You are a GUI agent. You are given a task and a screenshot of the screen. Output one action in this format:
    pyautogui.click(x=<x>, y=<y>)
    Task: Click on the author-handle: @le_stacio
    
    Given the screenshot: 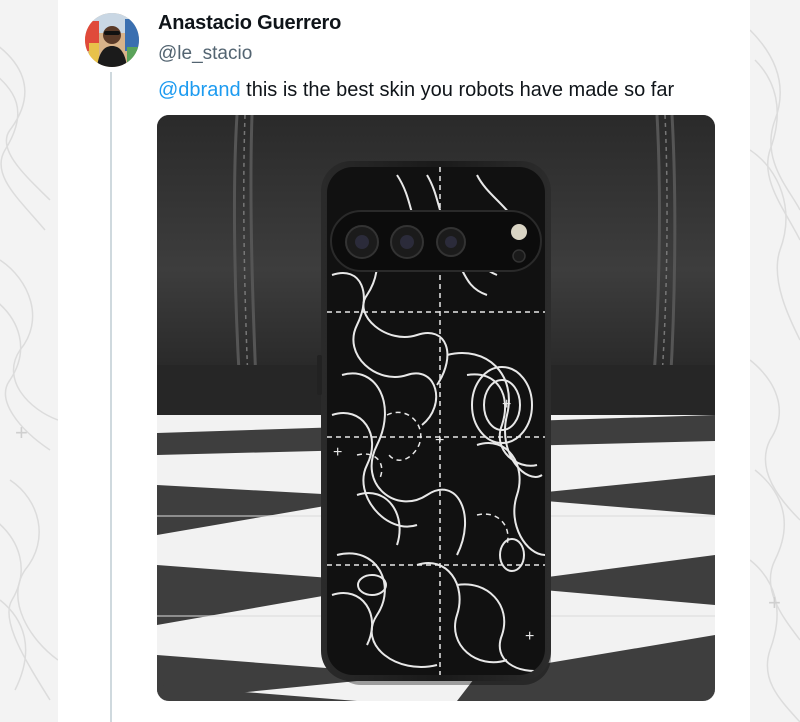 What is the action you would take?
    pyautogui.click(x=205, y=54)
    